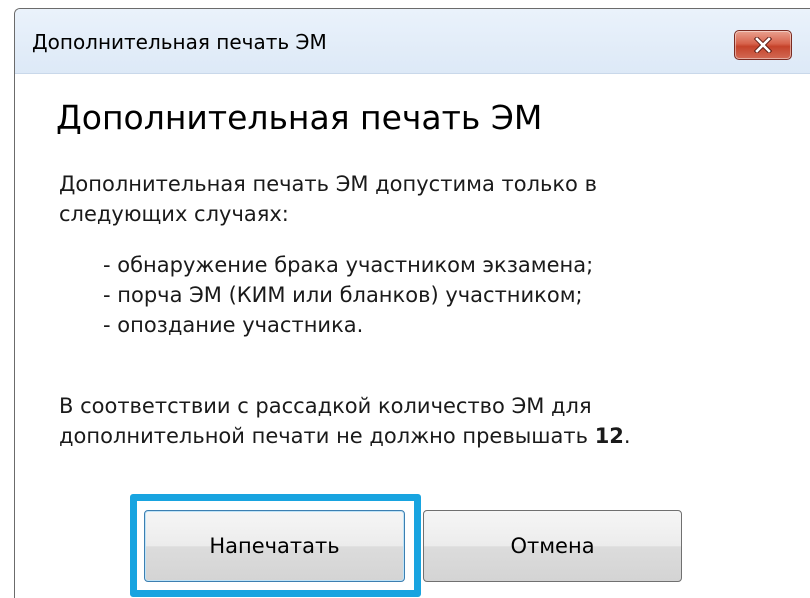 This screenshot has width=810, height=598. What do you see at coordinates (233, 325) in the screenshot?
I see `list-item: - опоздание участника.` at bounding box center [233, 325].